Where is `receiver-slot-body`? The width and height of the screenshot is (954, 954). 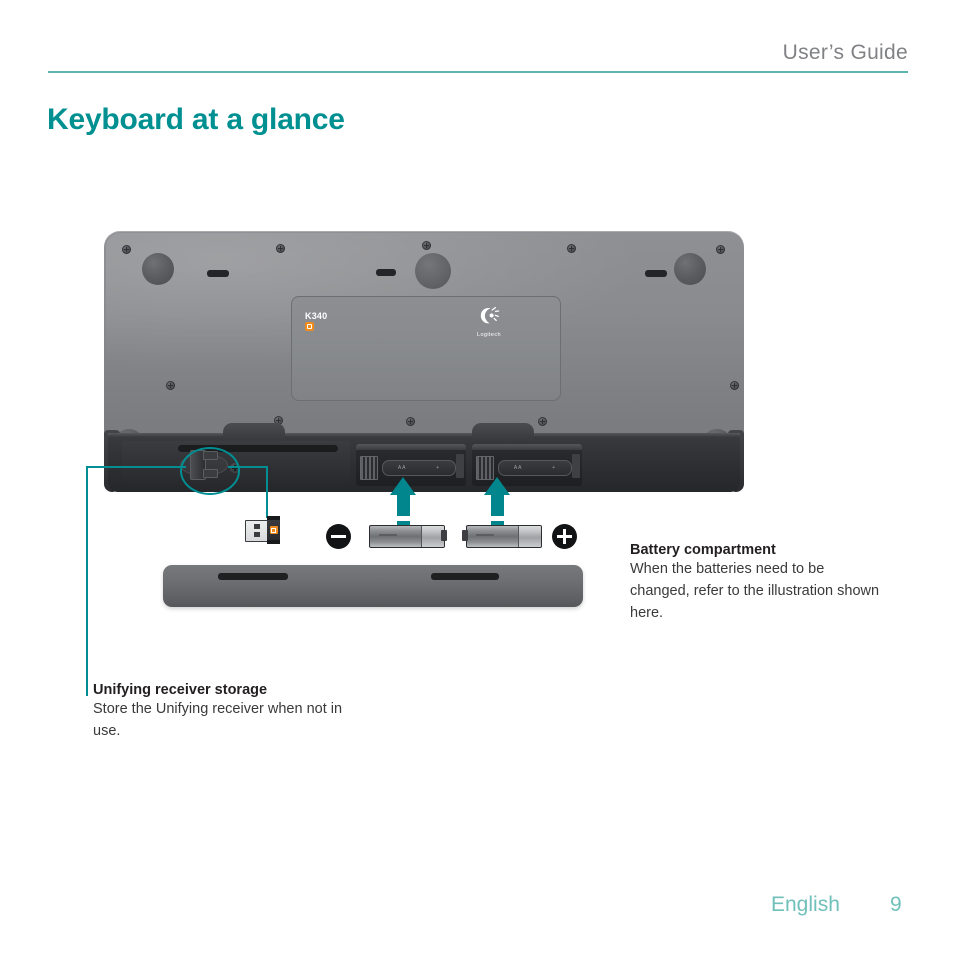 receiver-slot-body is located at coordinates (198, 465).